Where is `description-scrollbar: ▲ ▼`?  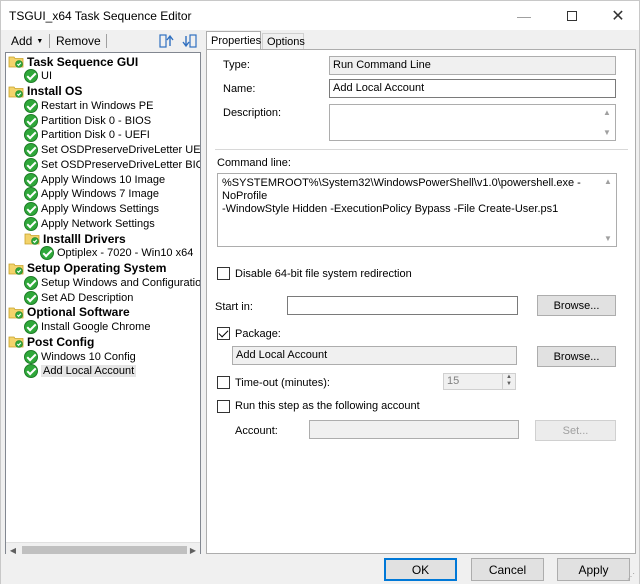 description-scrollbar: ▲ ▼ is located at coordinates (608, 122).